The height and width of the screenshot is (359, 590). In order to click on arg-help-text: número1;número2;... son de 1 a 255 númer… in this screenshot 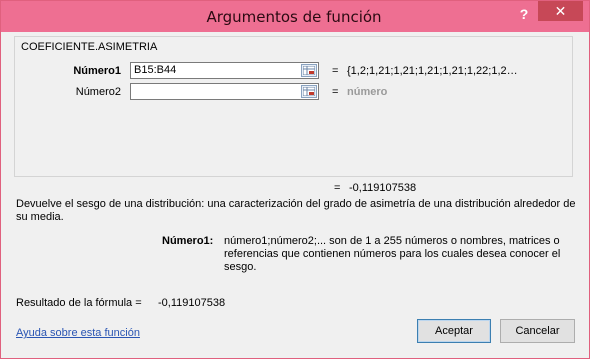, I will do `click(392, 254)`.